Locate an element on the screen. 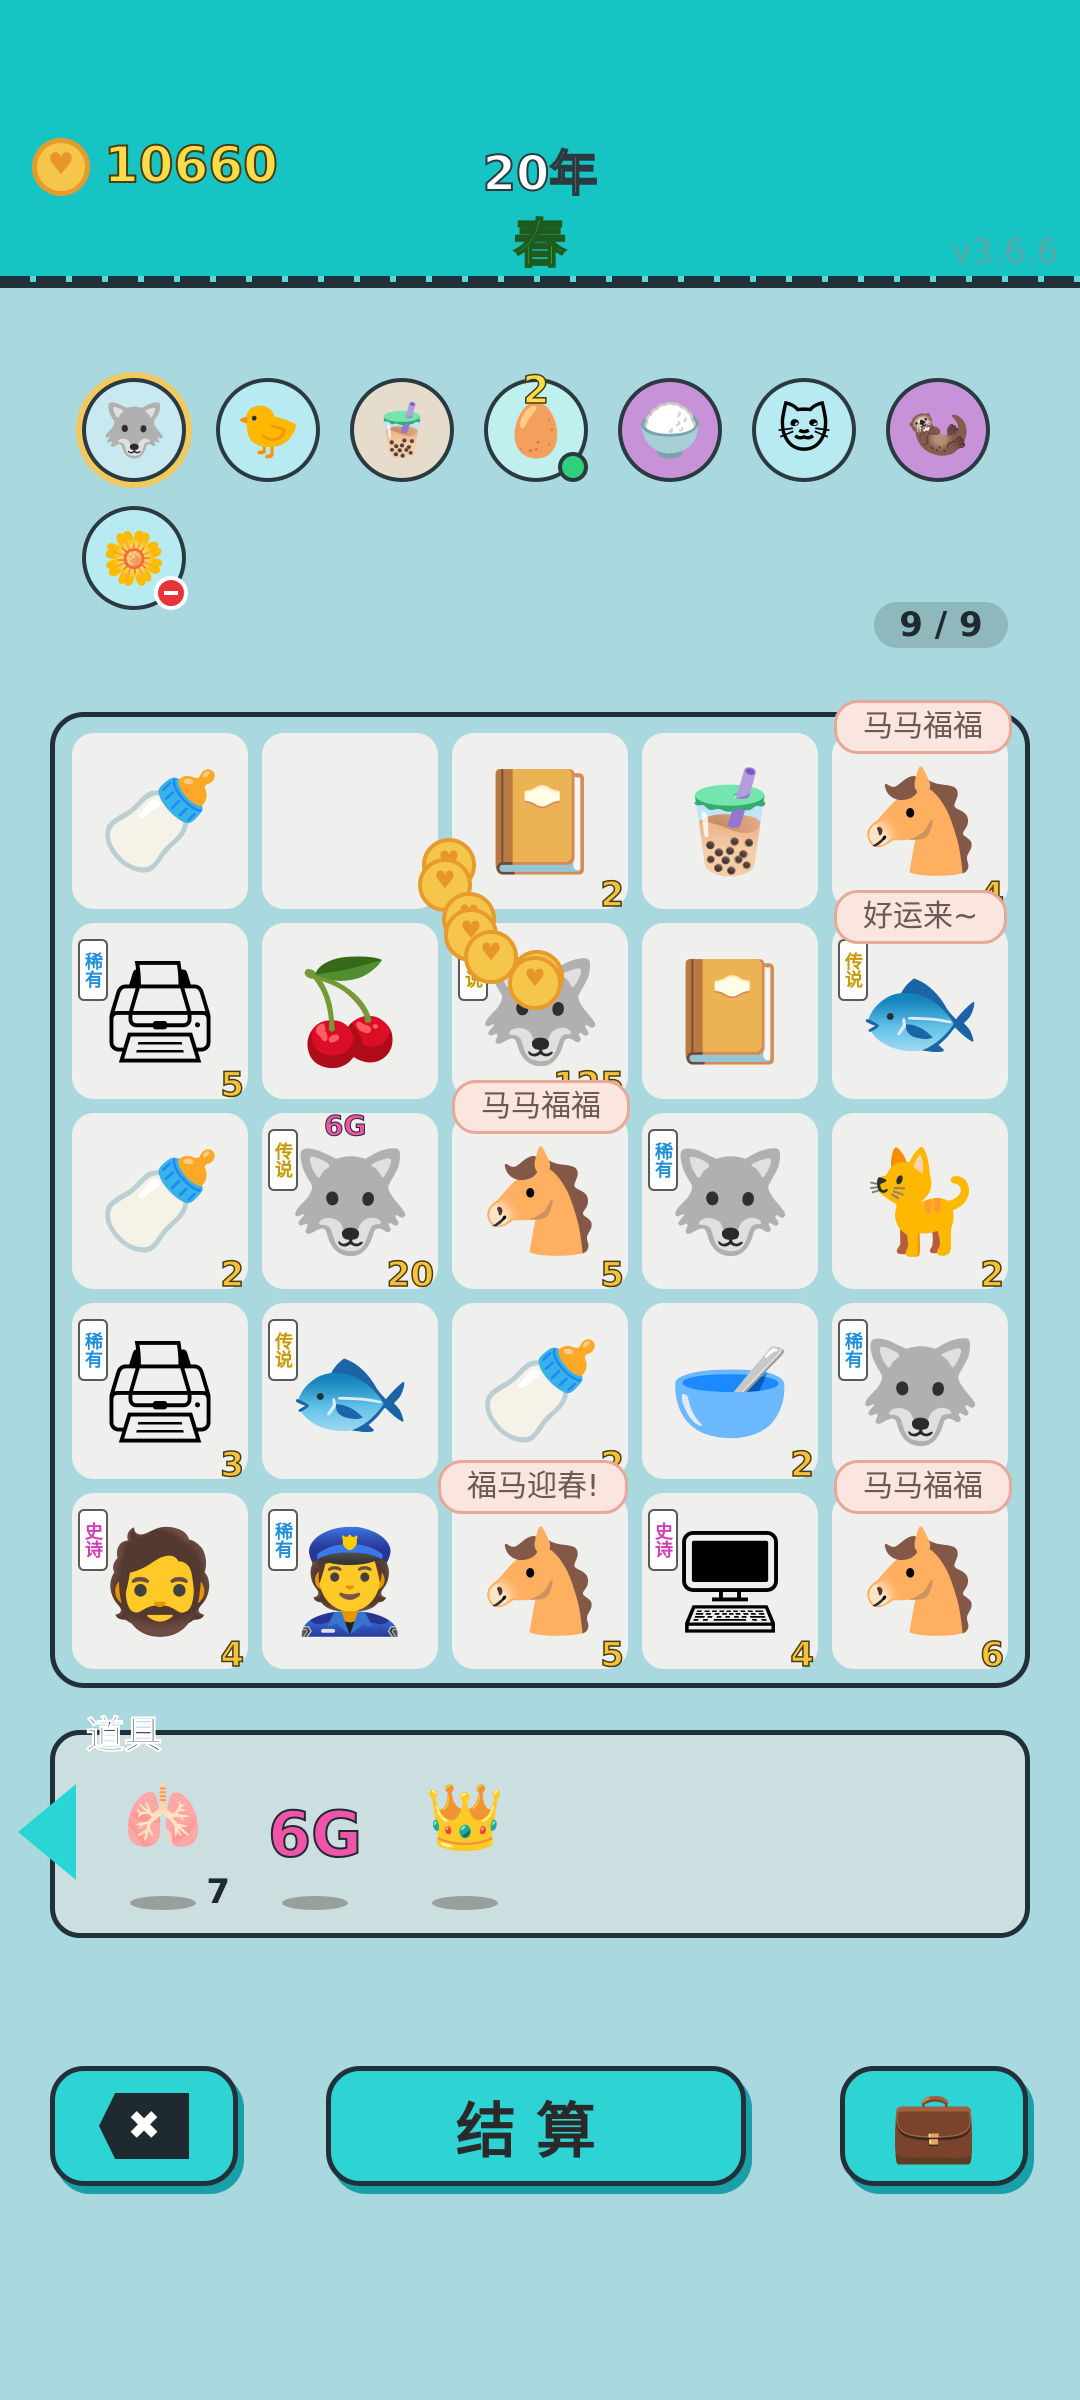 The width and height of the screenshot is (1080, 2400). prev-arrow-icon is located at coordinates (47, 1832).